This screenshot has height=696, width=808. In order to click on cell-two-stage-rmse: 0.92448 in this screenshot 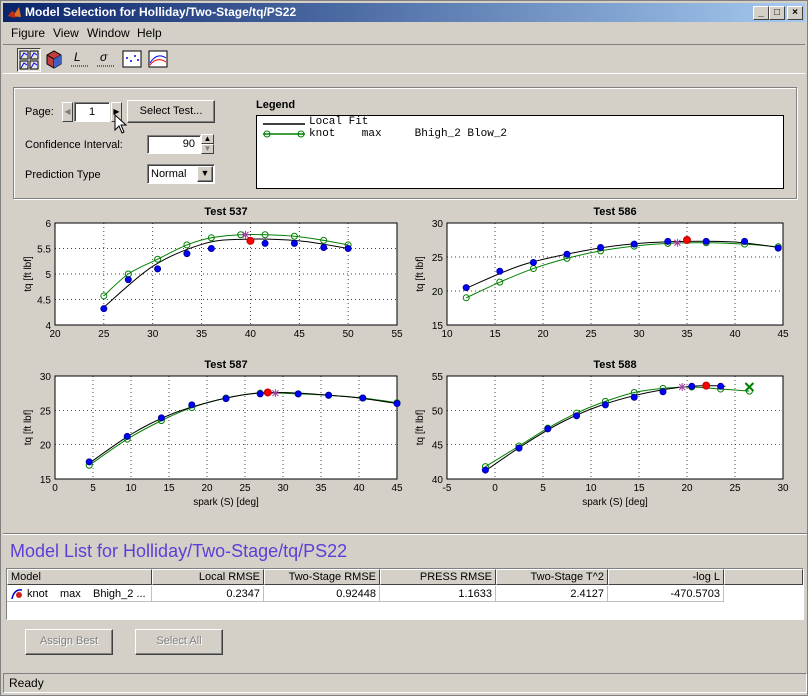, I will do `click(322, 594)`.